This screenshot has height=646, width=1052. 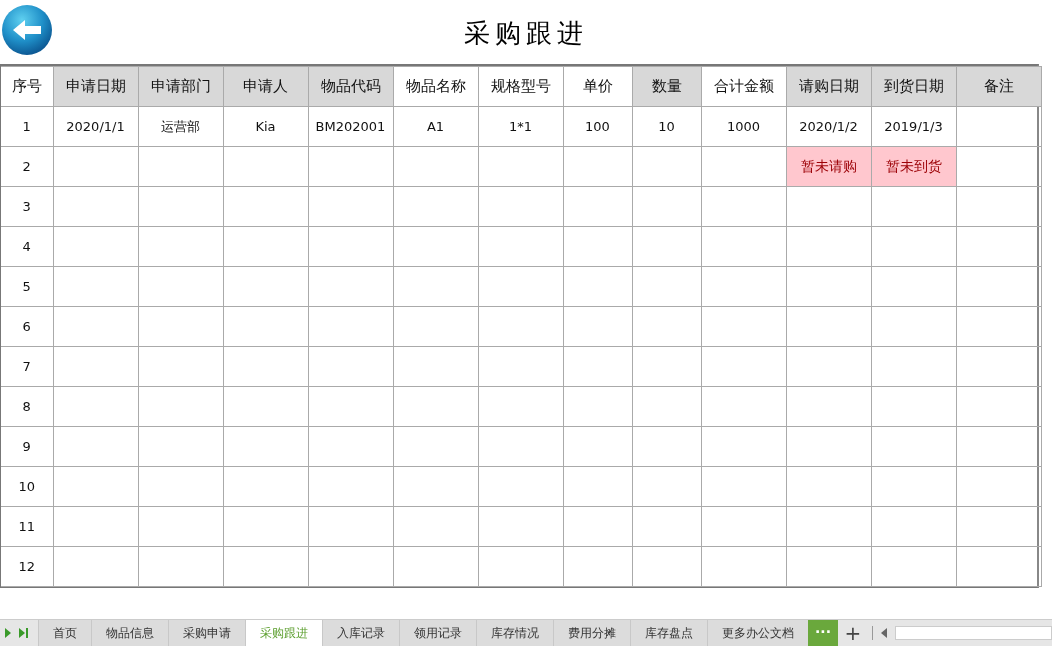 What do you see at coordinates (743, 126) in the screenshot?
I see `table-cell: 1000` at bounding box center [743, 126].